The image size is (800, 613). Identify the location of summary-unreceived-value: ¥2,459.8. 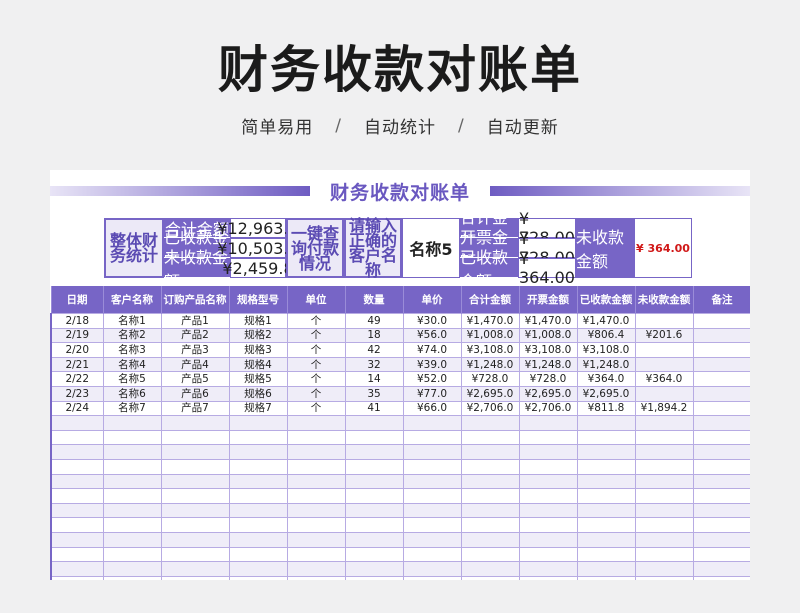
(258, 268).